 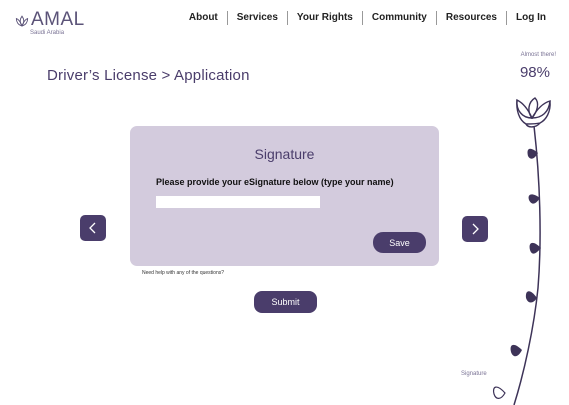 I want to click on rose-progress-icon, so click(x=521, y=251).